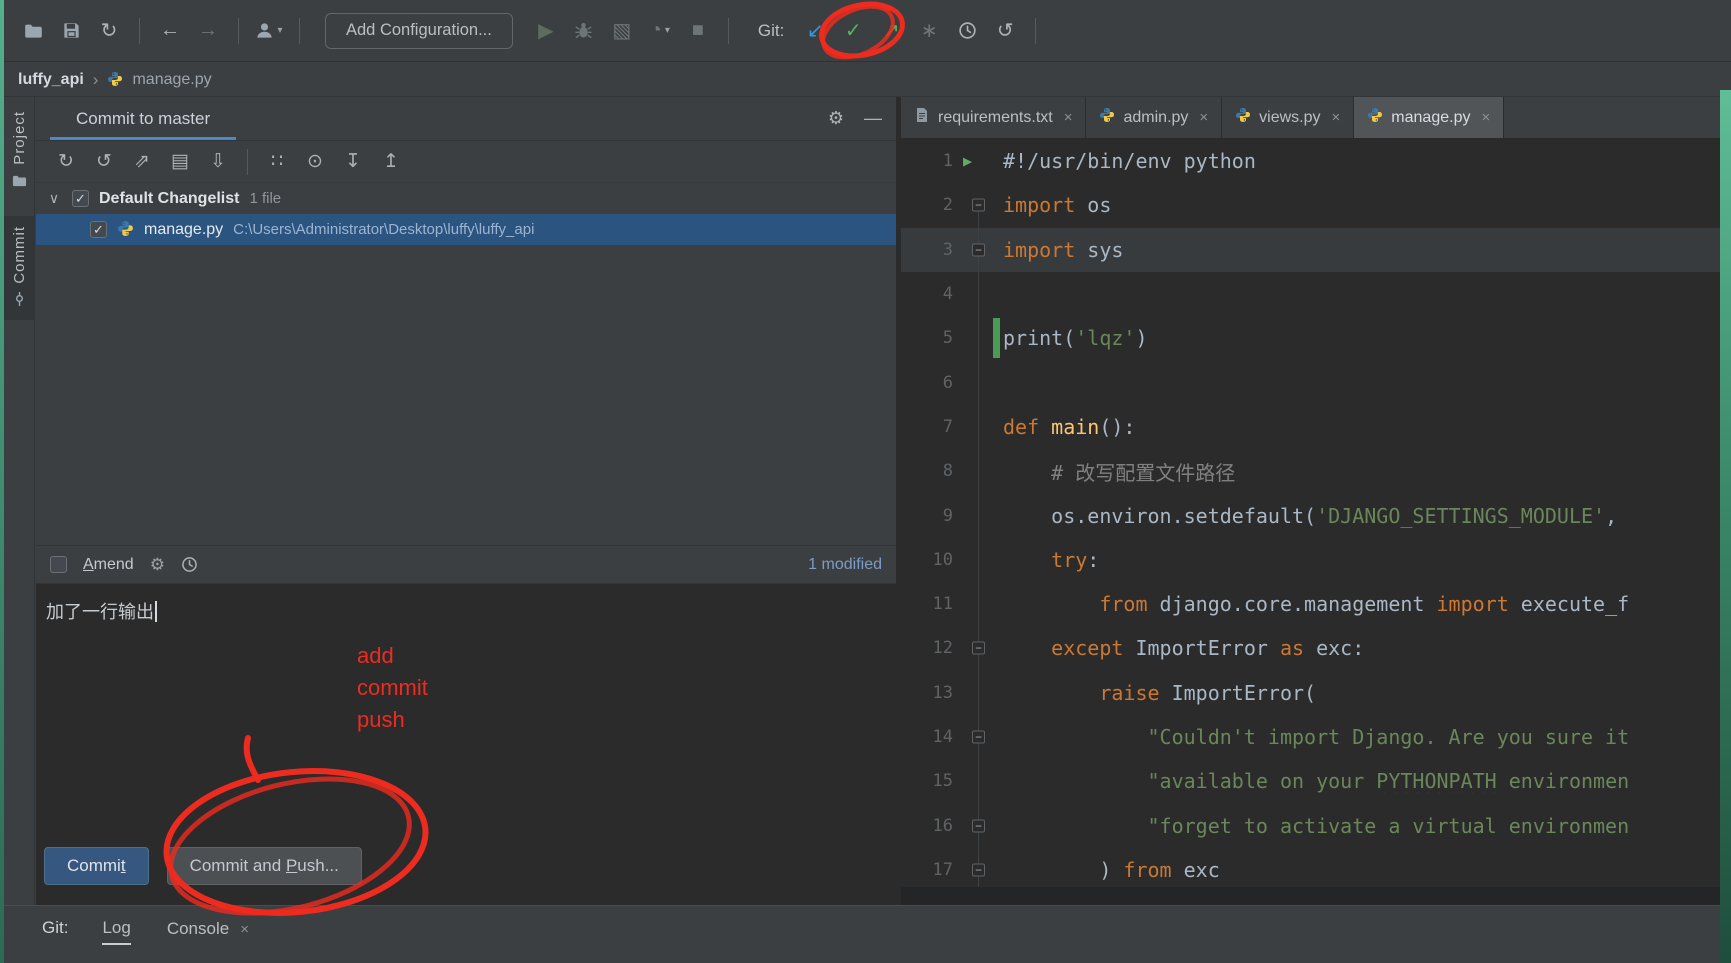 The image size is (1731, 963). What do you see at coordinates (584, 31) in the screenshot?
I see `debug-icon` at bounding box center [584, 31].